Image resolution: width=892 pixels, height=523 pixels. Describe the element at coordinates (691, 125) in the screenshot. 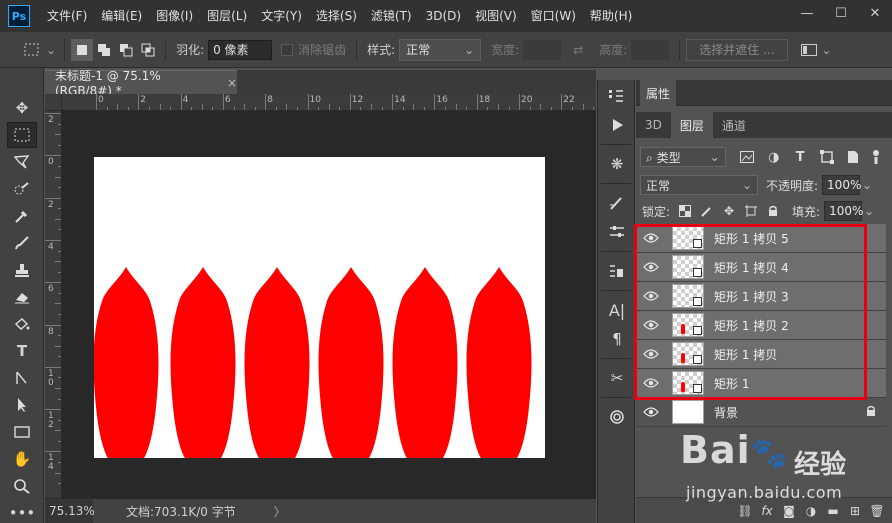

I see `tab-1: 图层` at that location.